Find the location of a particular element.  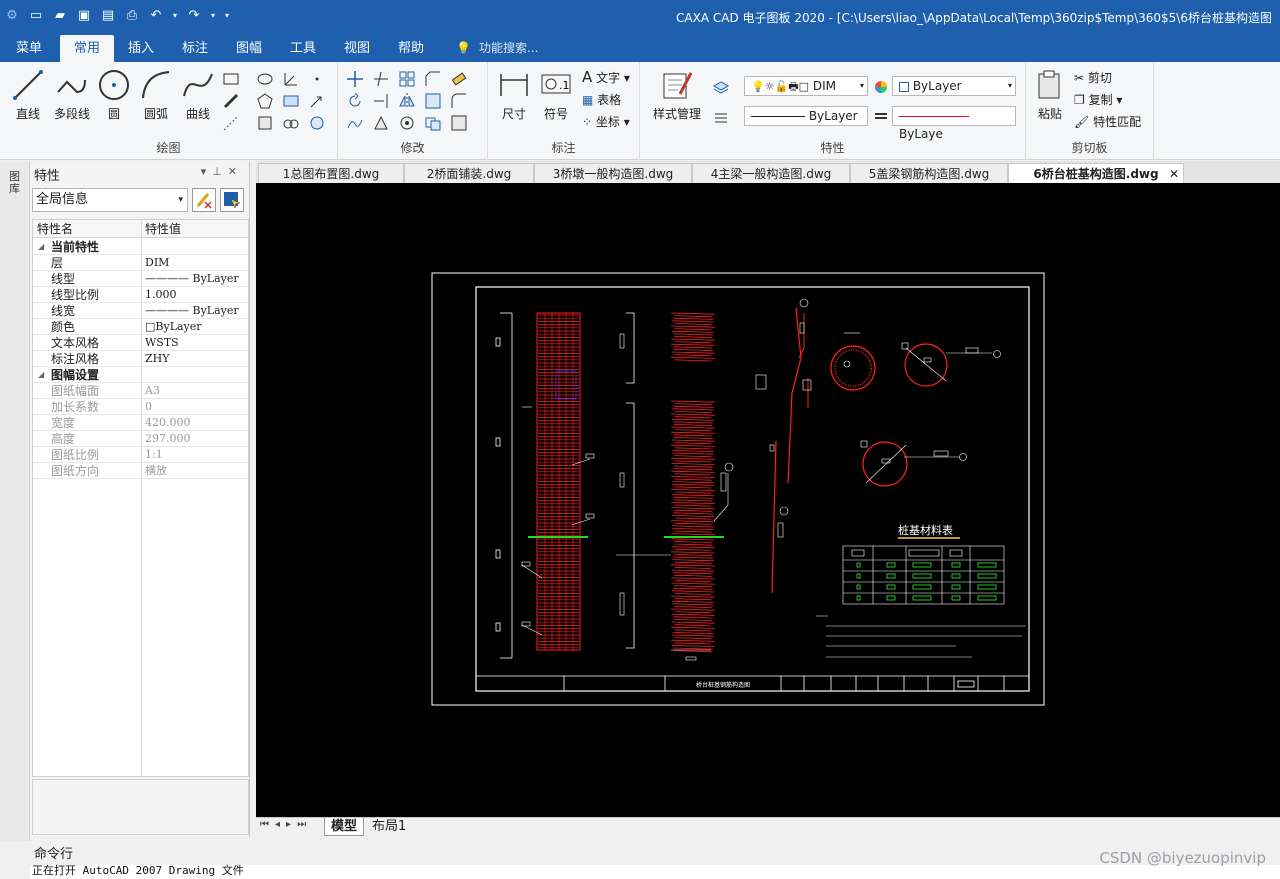

linetype-combo: ByLayer is located at coordinates (806, 116).